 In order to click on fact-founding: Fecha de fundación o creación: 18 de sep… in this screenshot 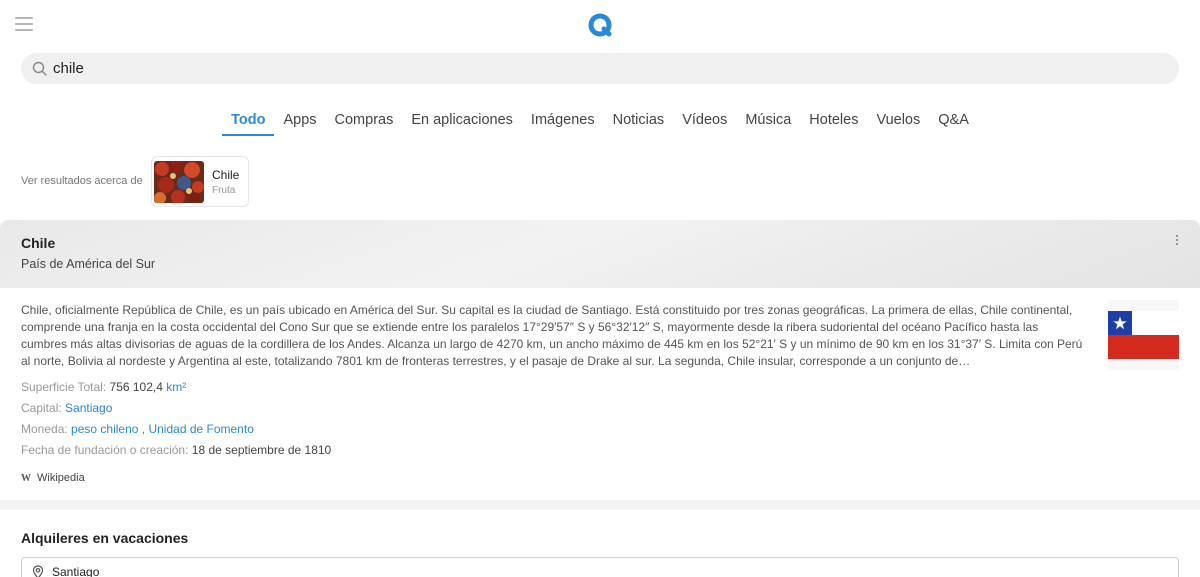, I will do `click(176, 450)`.